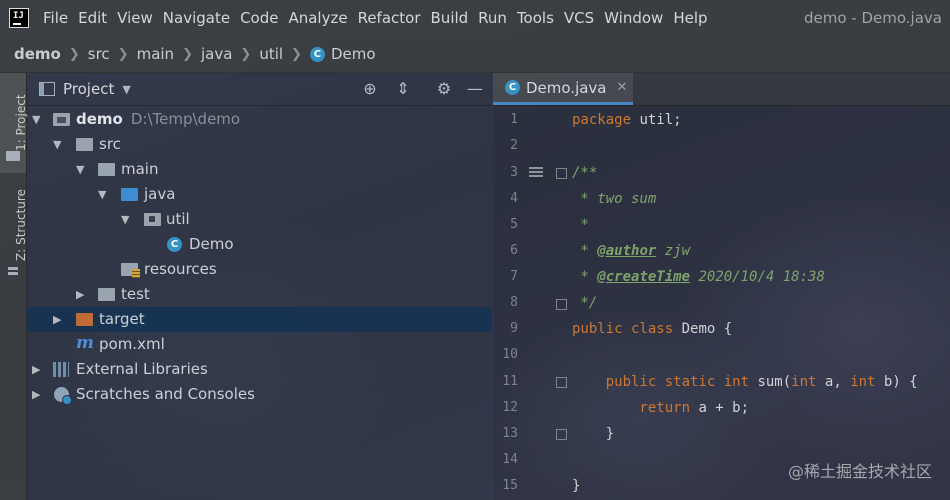 The width and height of the screenshot is (950, 500). What do you see at coordinates (585, 303) in the screenshot?
I see `code-line: */` at bounding box center [585, 303].